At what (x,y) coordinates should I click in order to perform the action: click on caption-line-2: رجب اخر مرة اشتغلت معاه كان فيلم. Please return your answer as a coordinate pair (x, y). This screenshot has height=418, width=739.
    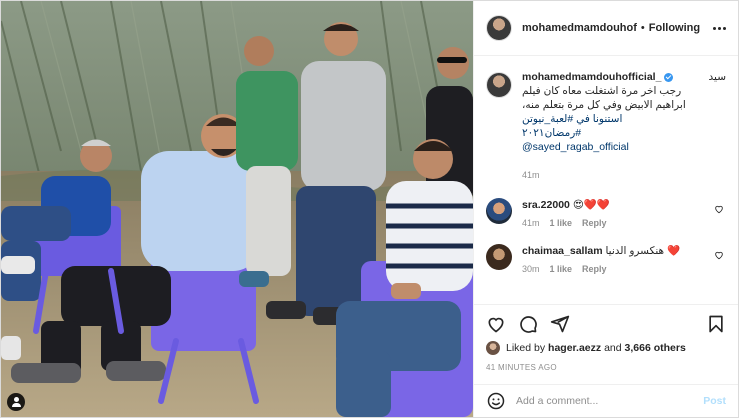
    Looking at the image, I should click on (602, 91).